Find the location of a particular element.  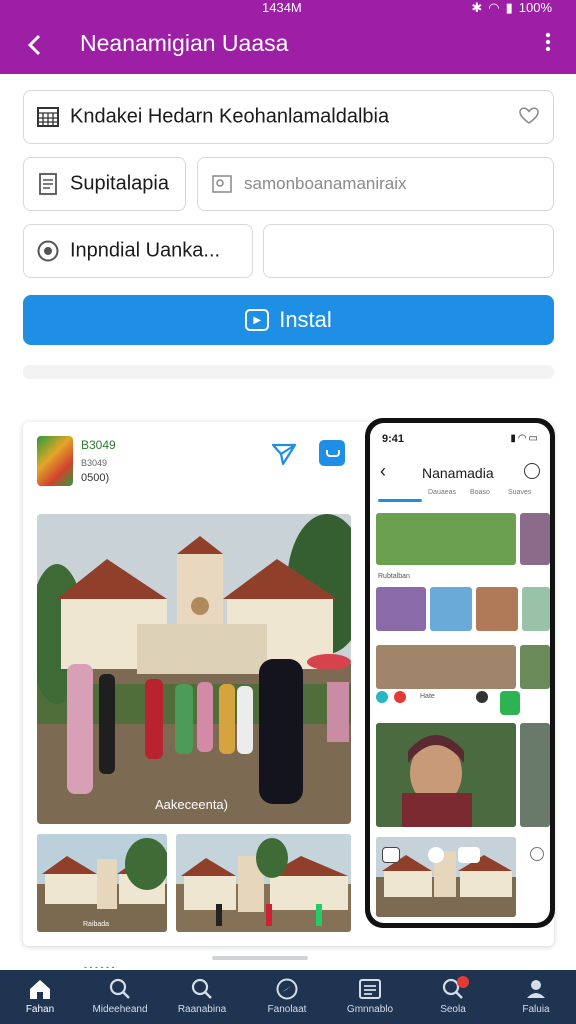

portrait-photo is located at coordinates (446, 775).